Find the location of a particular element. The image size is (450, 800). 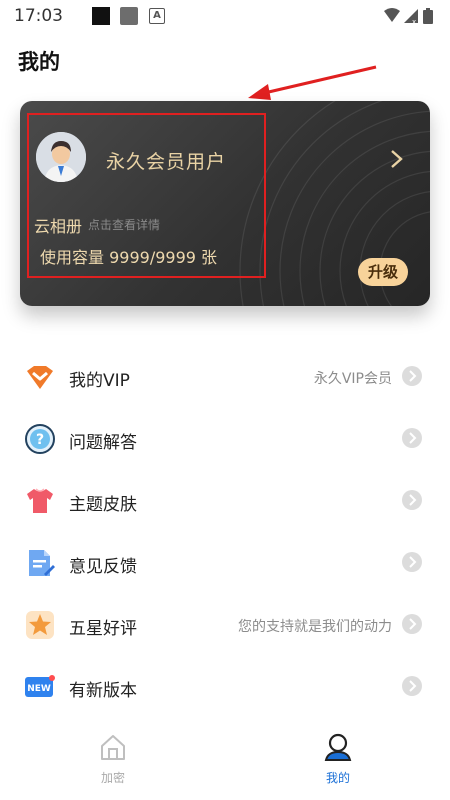

svg-text: x is located at coordinates (414, 21).